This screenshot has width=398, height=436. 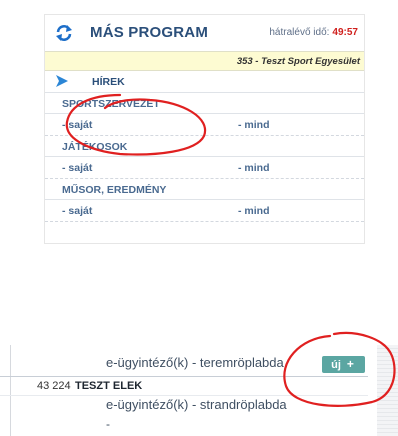 What do you see at coordinates (64, 33) in the screenshot?
I see `refresh-icon` at bounding box center [64, 33].